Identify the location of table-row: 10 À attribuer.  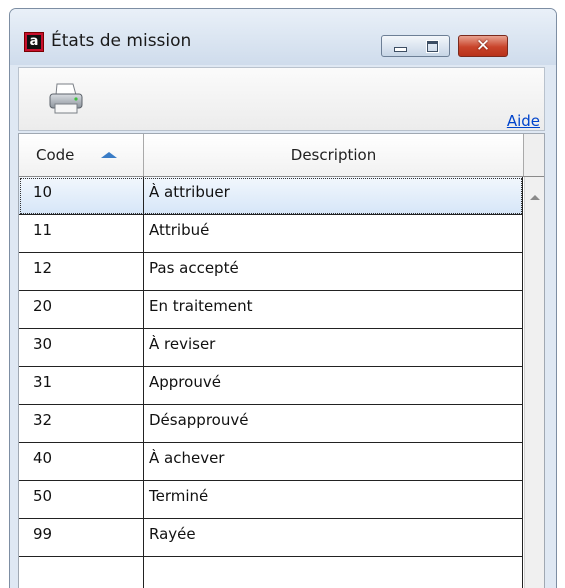
(271, 196).